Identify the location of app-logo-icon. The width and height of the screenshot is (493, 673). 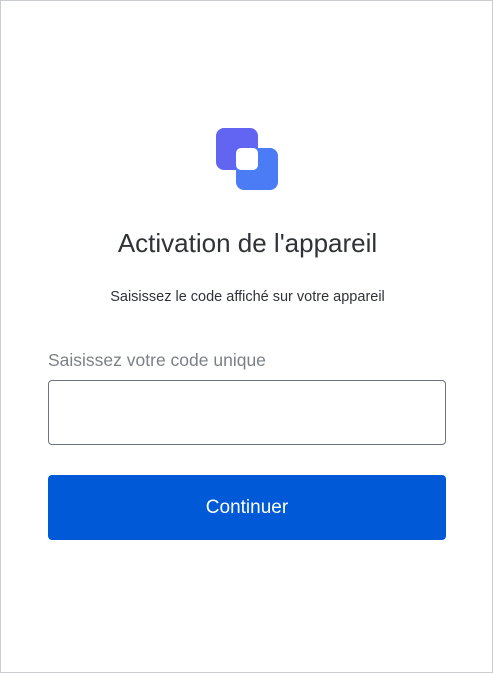
(247, 159).